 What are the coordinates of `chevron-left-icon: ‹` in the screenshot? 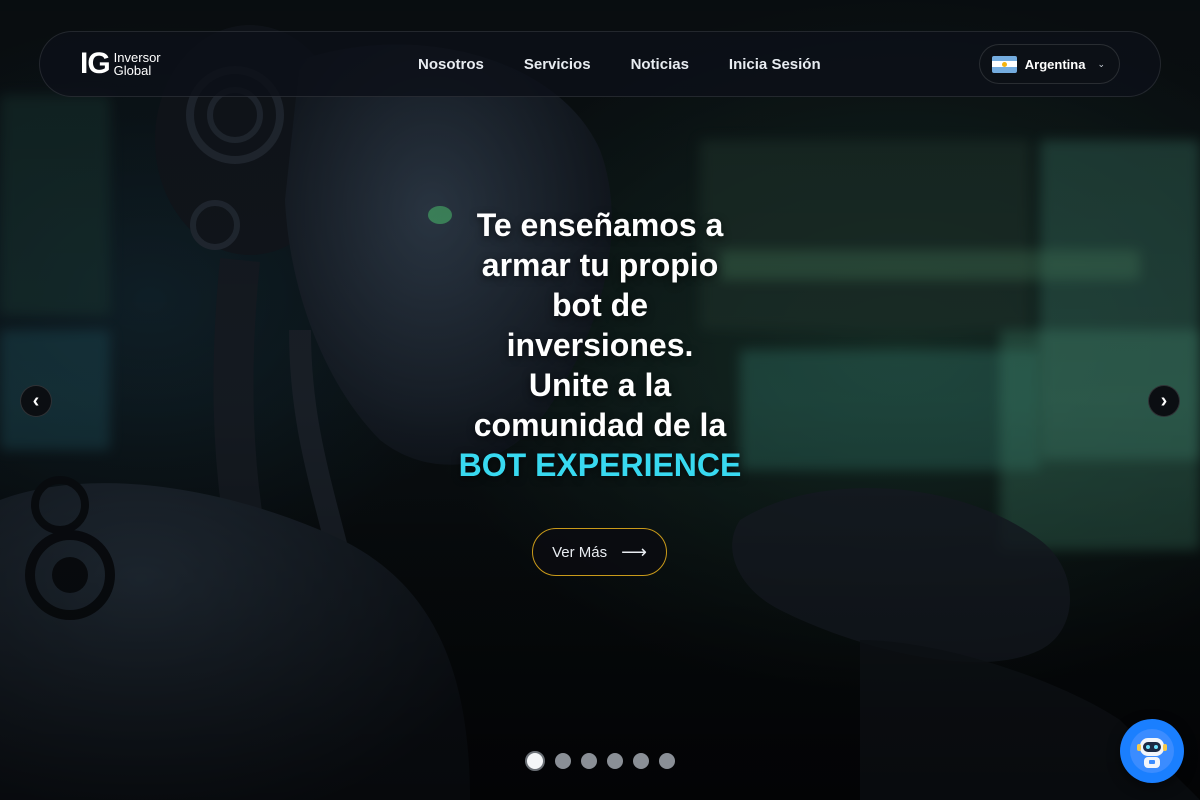 It's located at (36, 401).